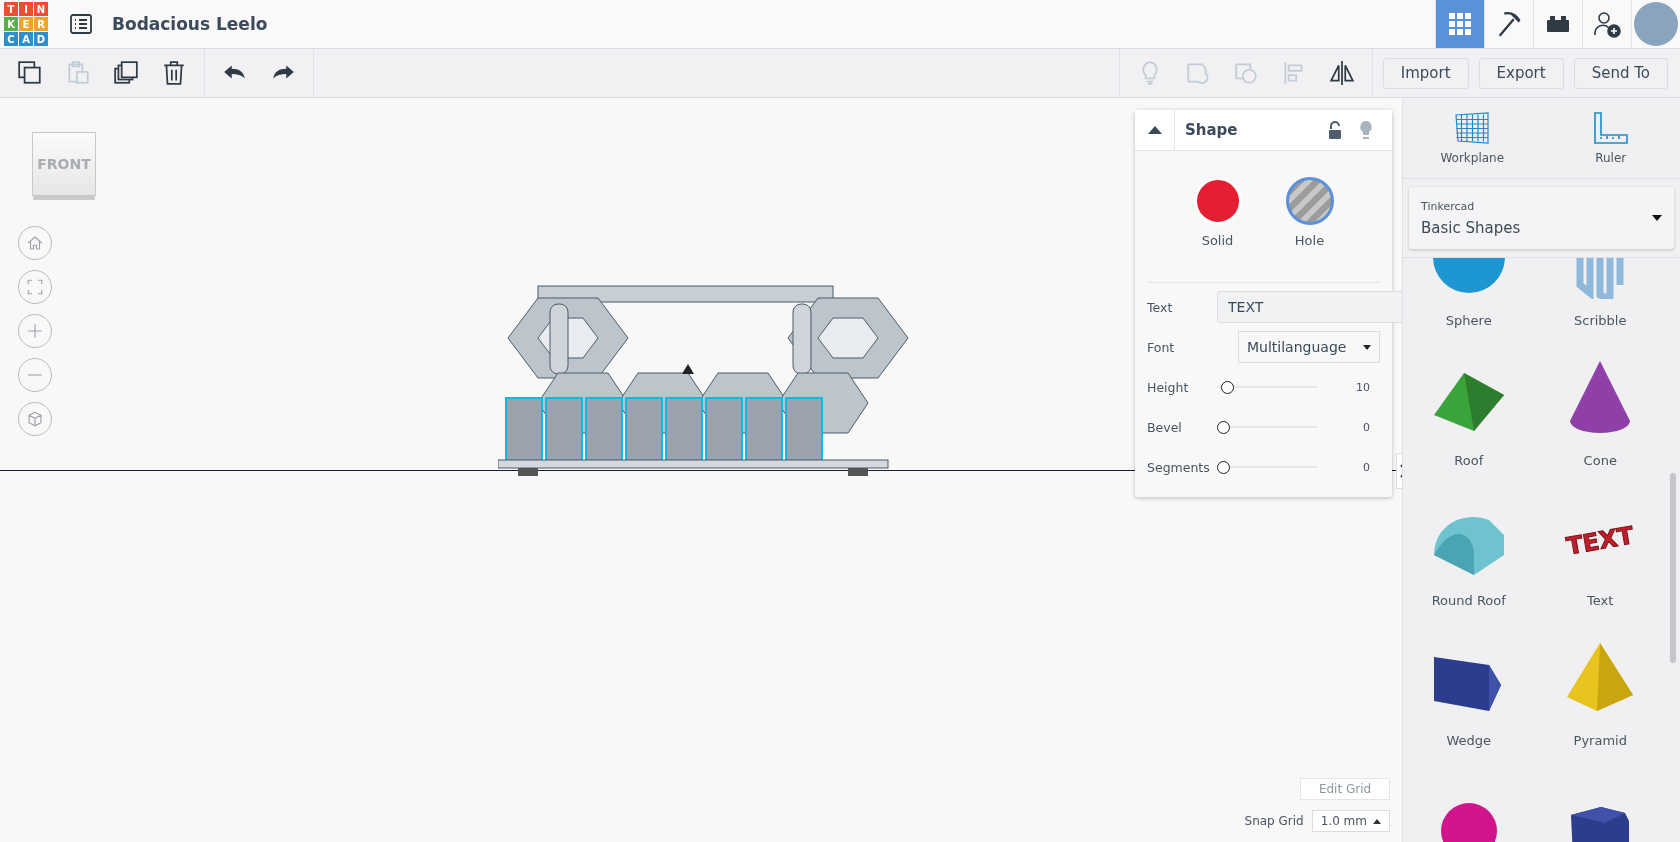  What do you see at coordinates (1350, 821) in the screenshot?
I see `snap-grid-dropdown: 1.0 mm` at bounding box center [1350, 821].